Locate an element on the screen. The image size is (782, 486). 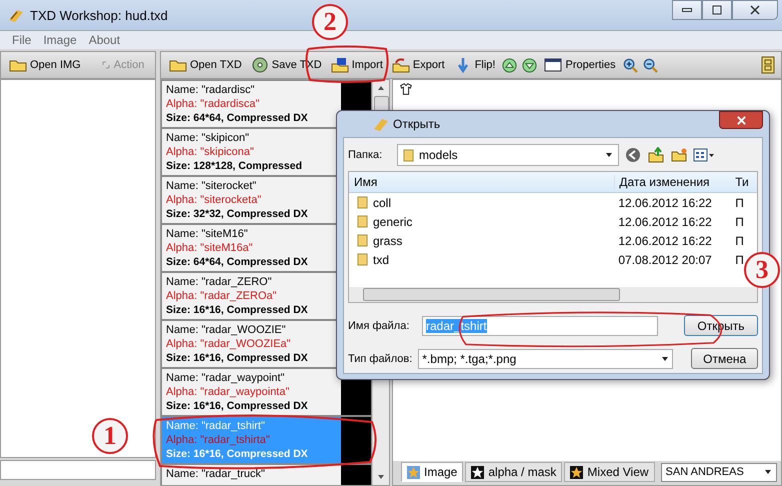
view-tab: Image is located at coordinates (432, 472).